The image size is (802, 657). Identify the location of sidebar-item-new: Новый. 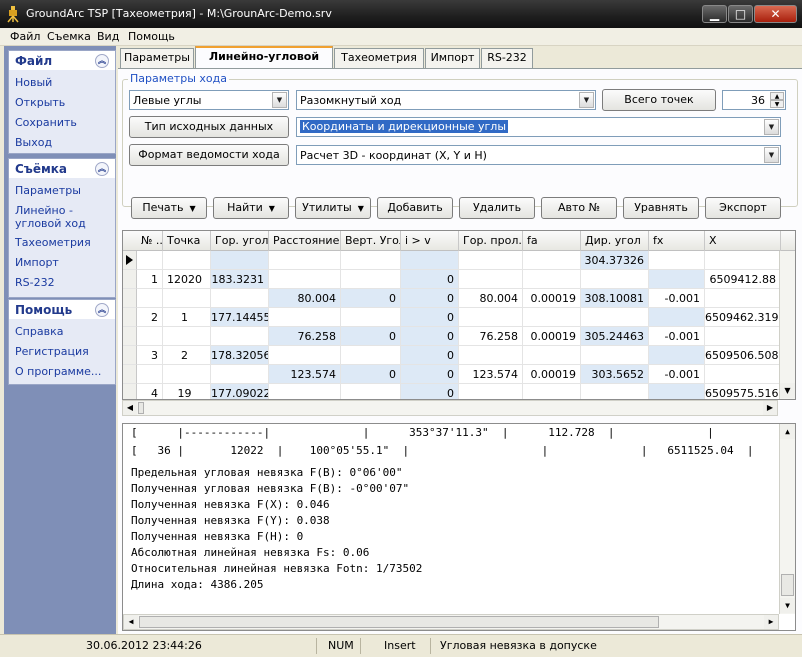
(65, 82).